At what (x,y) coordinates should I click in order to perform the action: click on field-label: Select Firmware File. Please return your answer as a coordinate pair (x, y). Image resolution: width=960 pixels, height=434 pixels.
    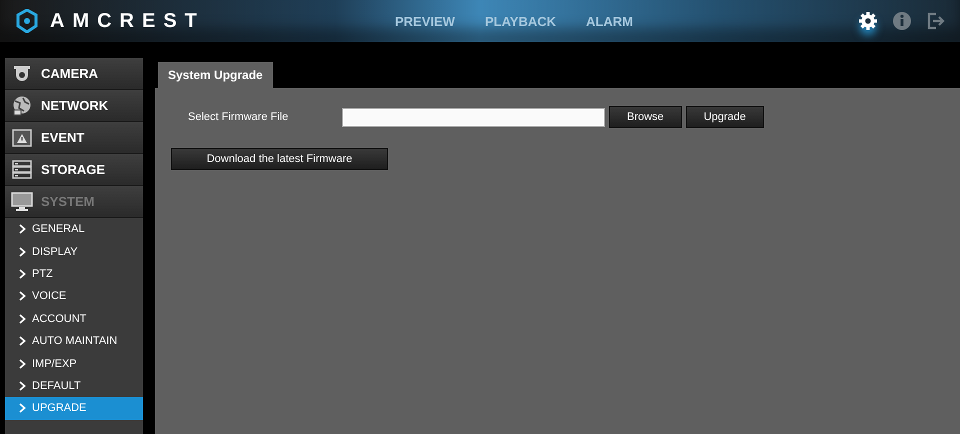
    Looking at the image, I should click on (238, 117).